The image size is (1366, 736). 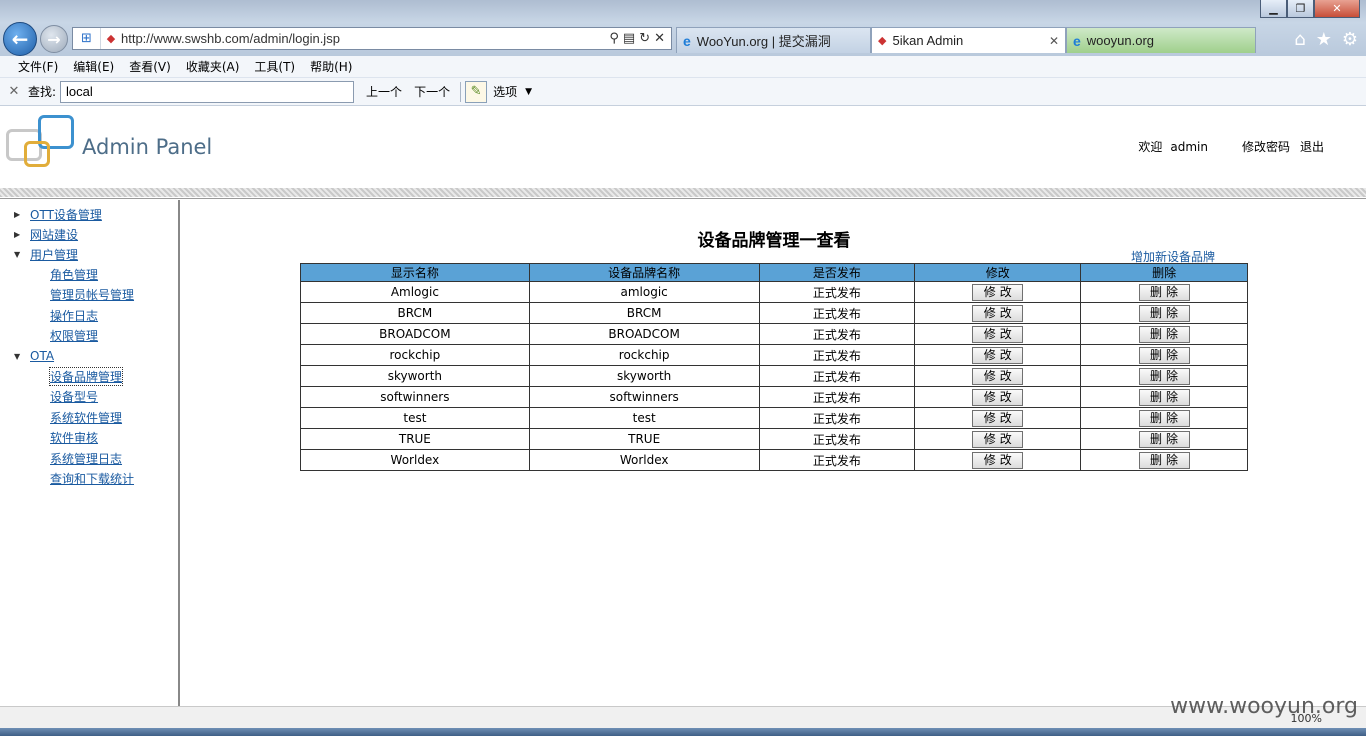 I want to click on chevron-down-icon: ▼, so click(x=528, y=92).